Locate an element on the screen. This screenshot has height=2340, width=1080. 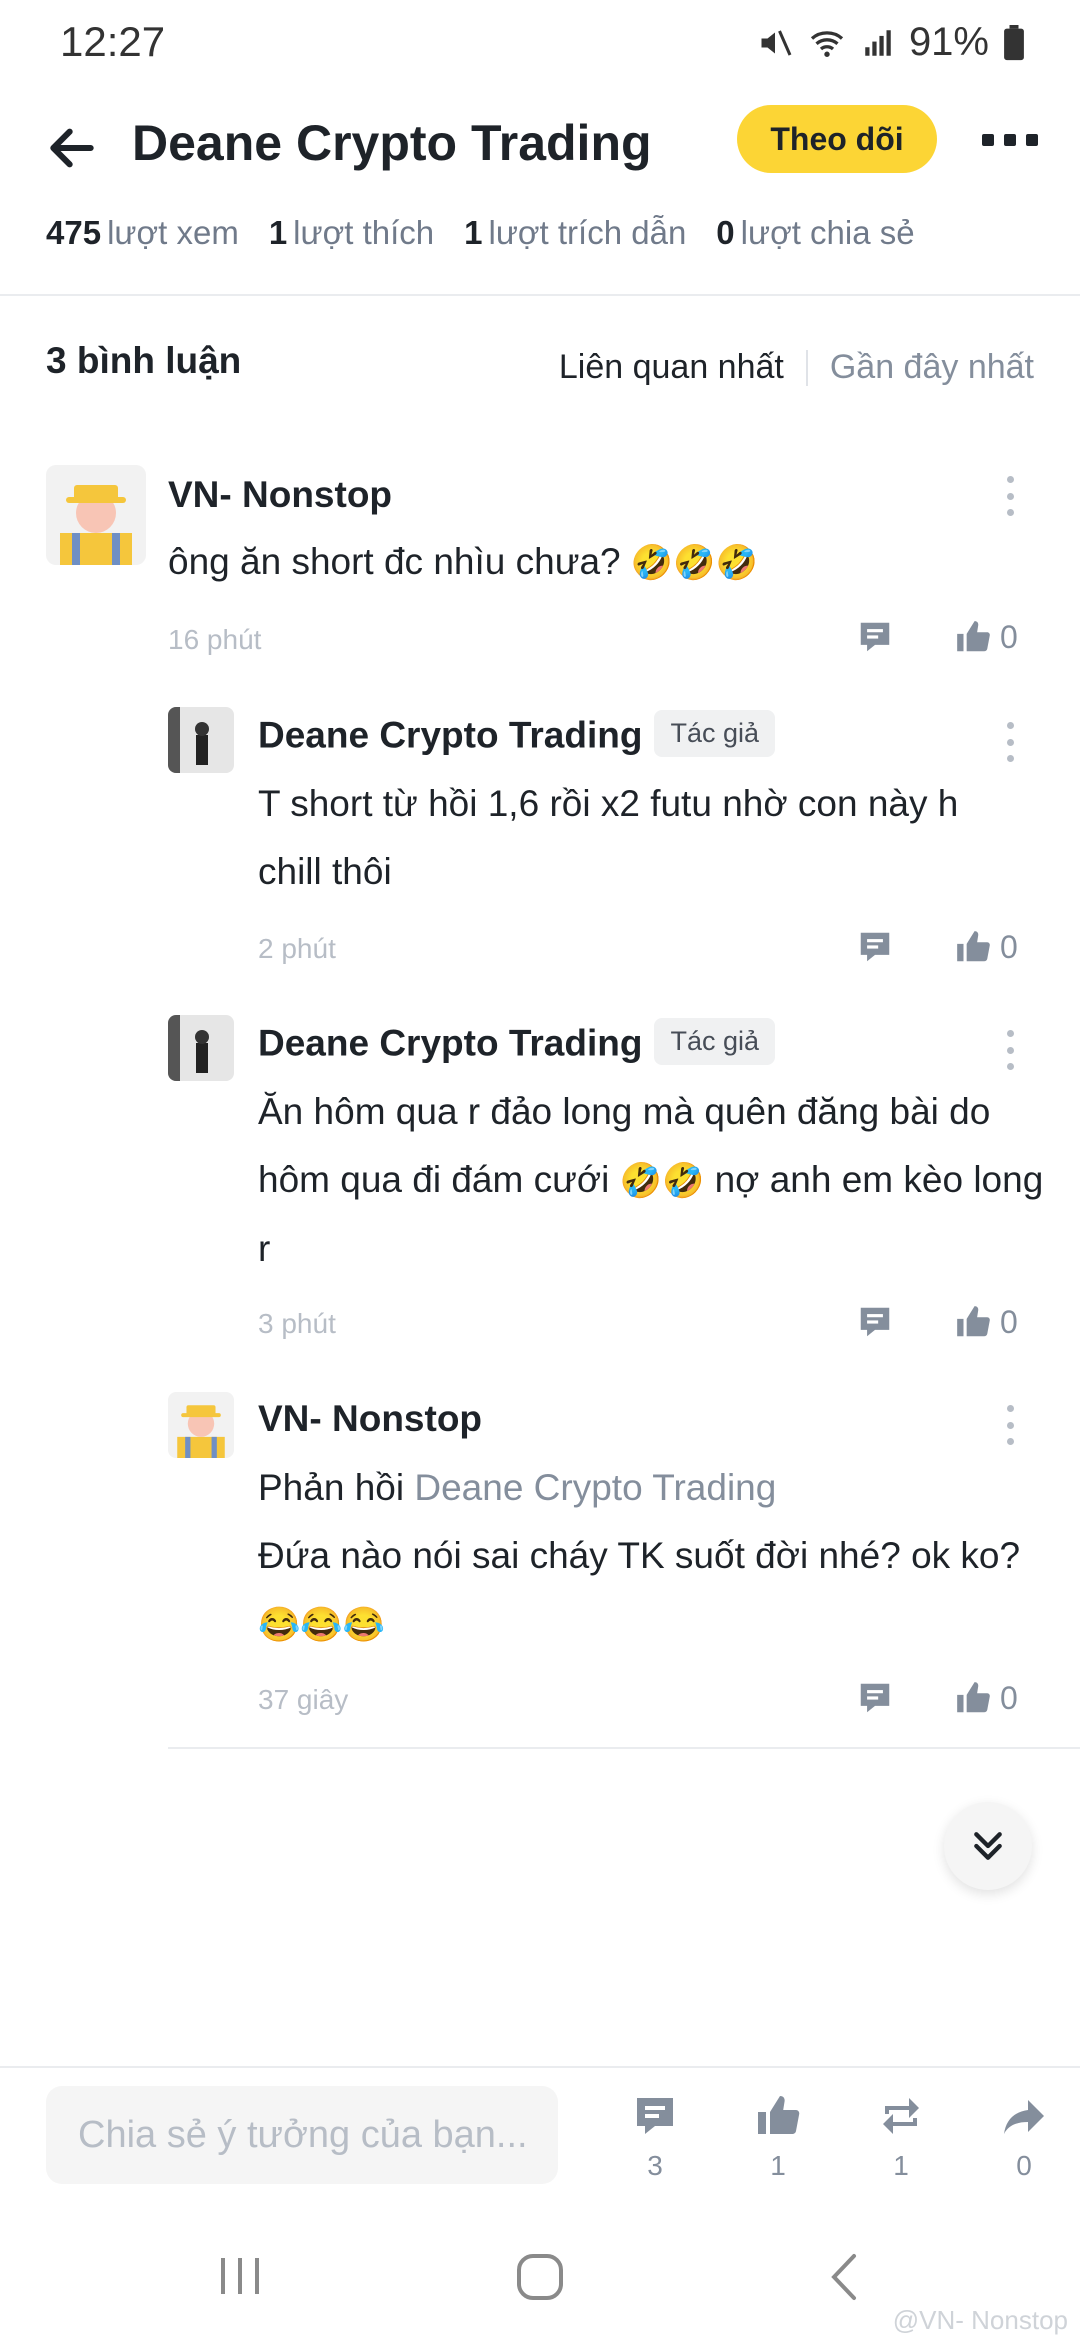
post-header: Deane Crypto Trading Theo dõi is located at coordinates (540, 160).